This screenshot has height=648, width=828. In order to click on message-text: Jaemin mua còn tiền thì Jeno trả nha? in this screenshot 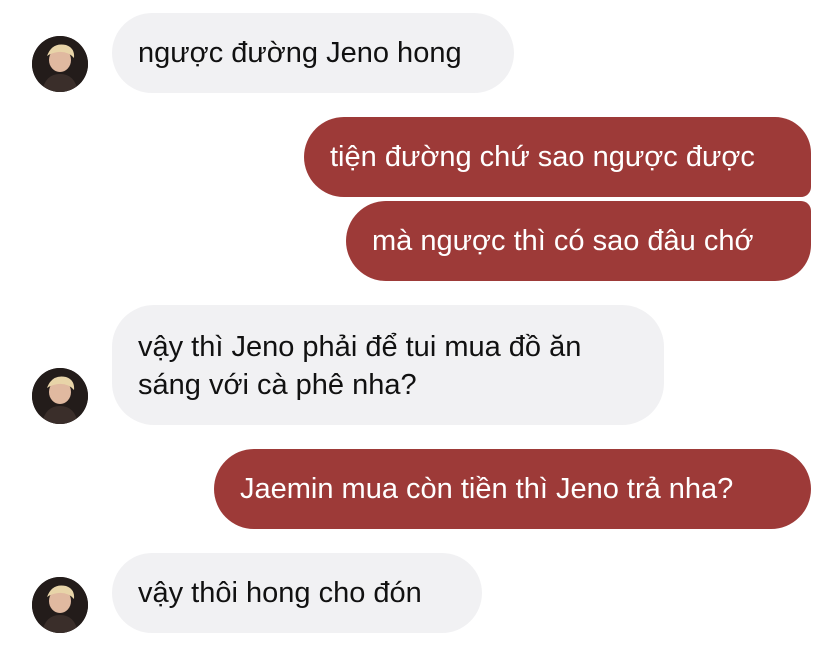, I will do `click(487, 489)`.